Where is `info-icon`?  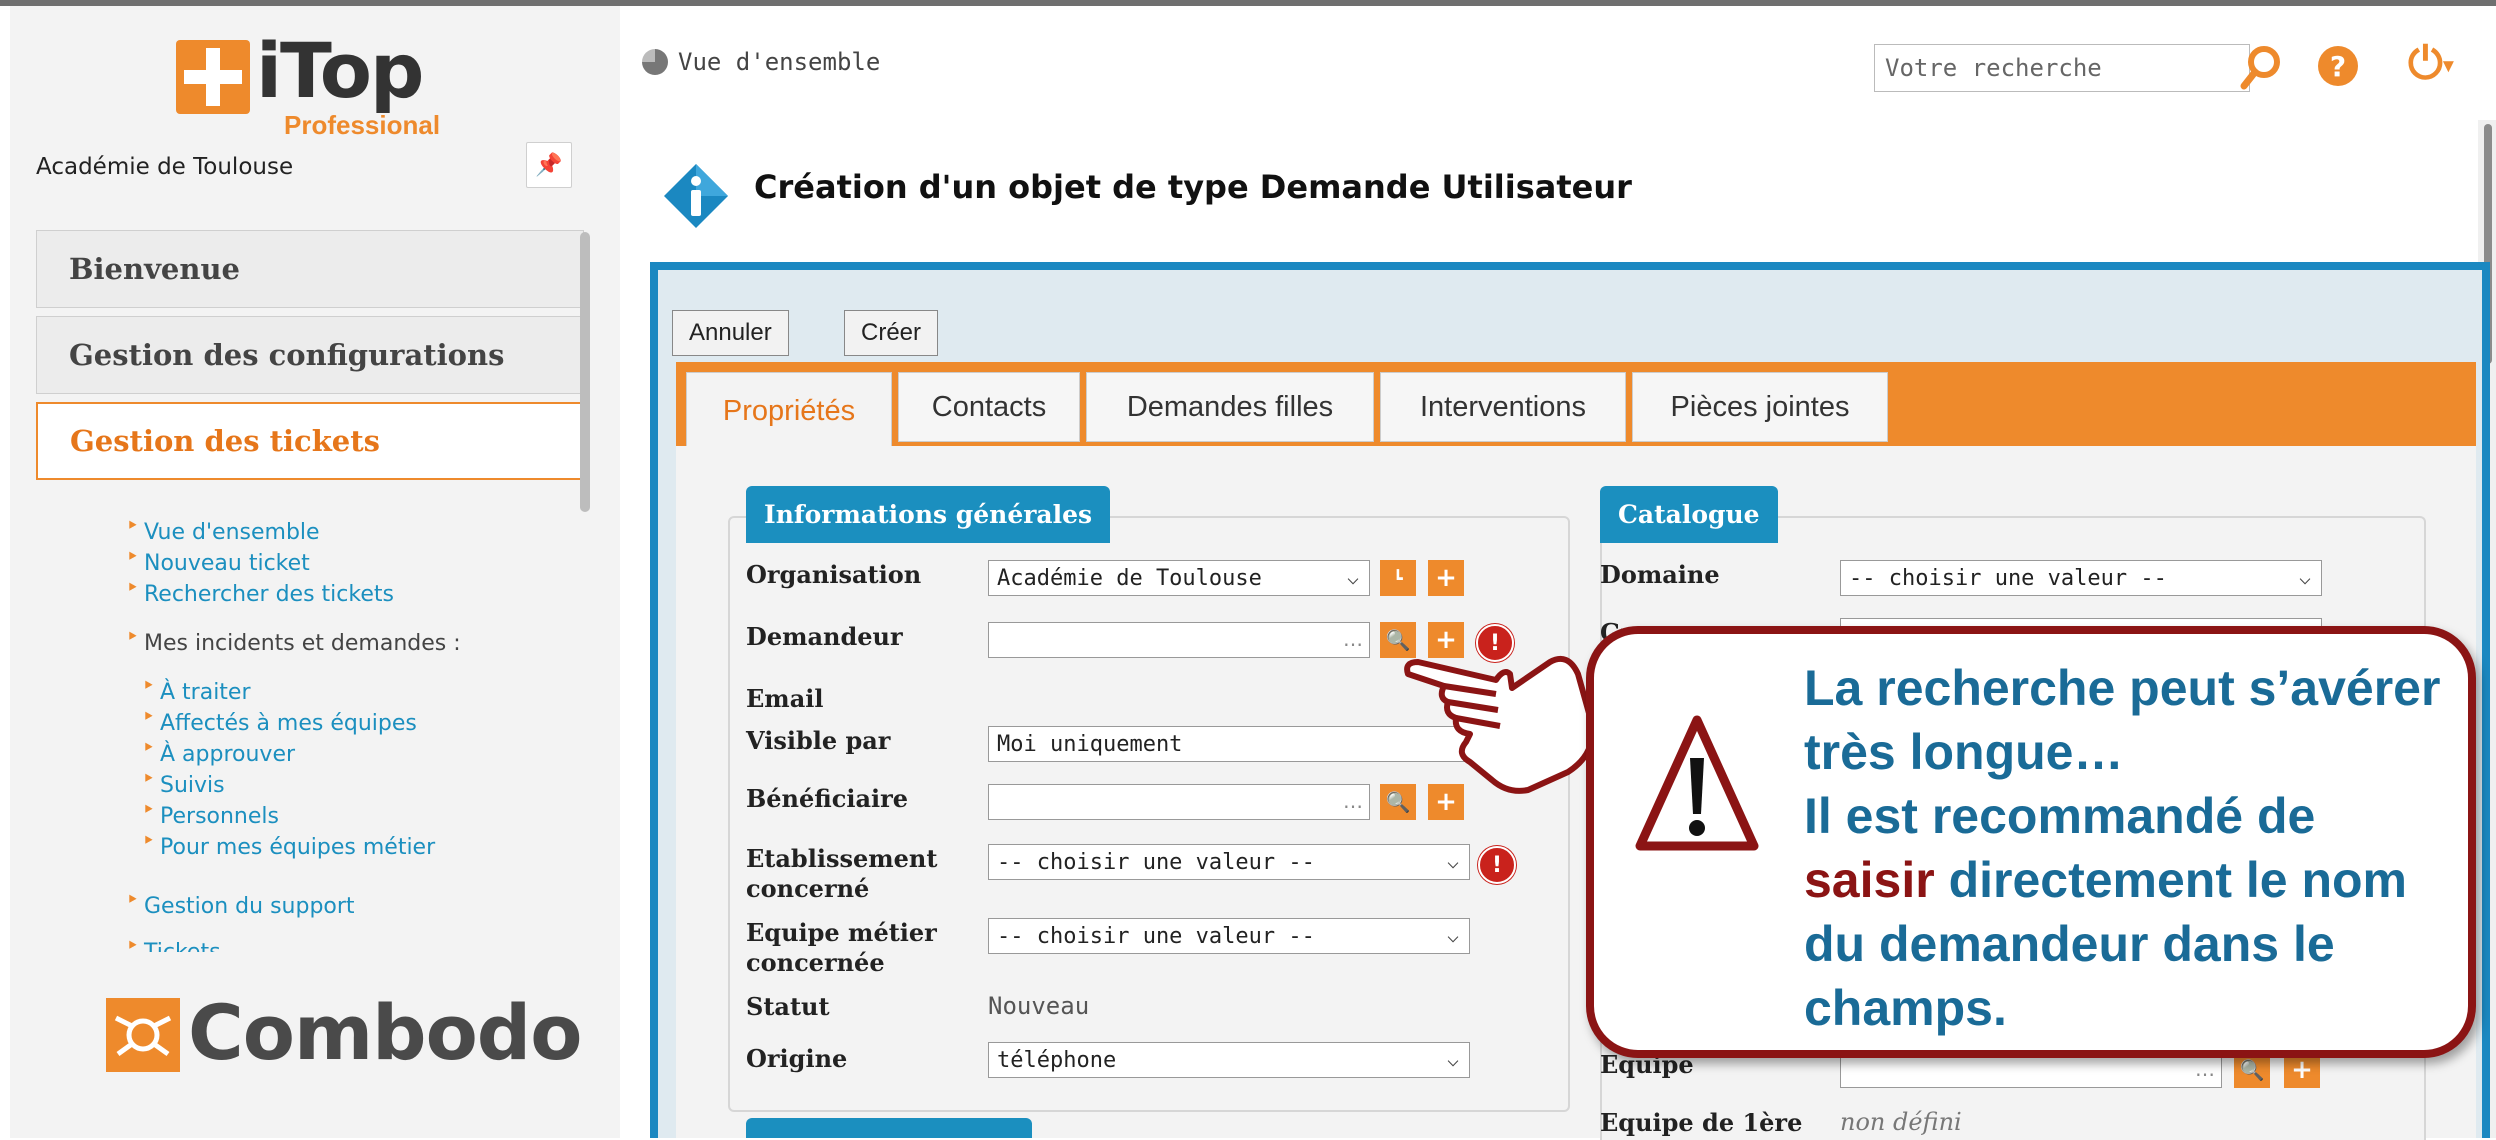 info-icon is located at coordinates (696, 196).